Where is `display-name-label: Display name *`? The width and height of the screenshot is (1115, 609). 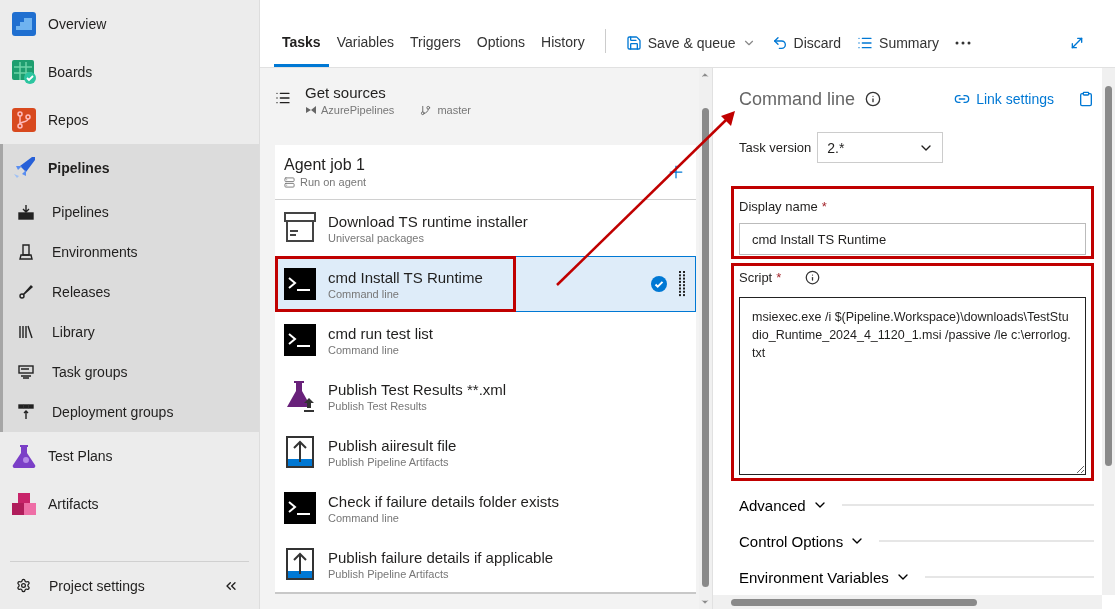 display-name-label: Display name * is located at coordinates (783, 207).